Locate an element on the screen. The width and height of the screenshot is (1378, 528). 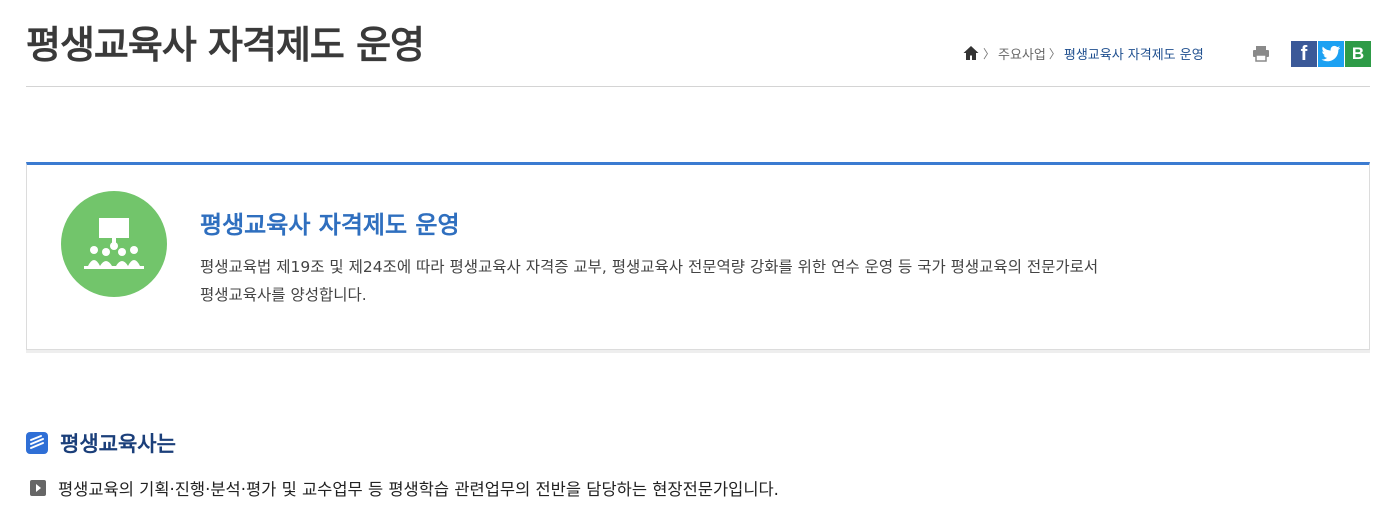
facebook-share-button: f is located at coordinates (1304, 54).